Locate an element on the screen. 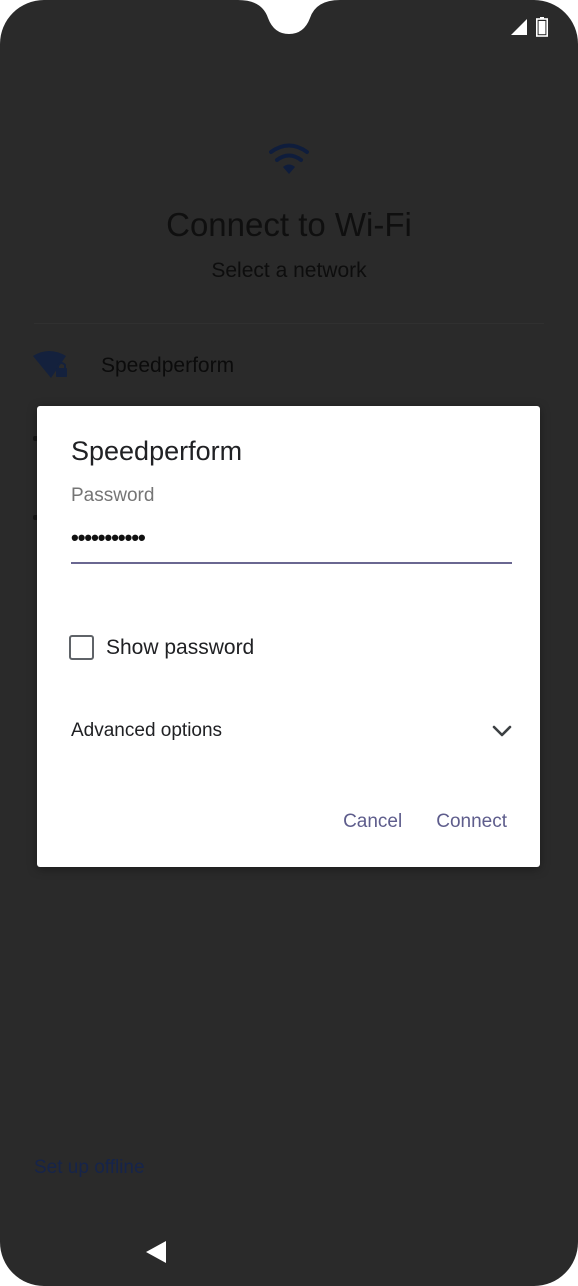  password-label: Password is located at coordinates (113, 495).